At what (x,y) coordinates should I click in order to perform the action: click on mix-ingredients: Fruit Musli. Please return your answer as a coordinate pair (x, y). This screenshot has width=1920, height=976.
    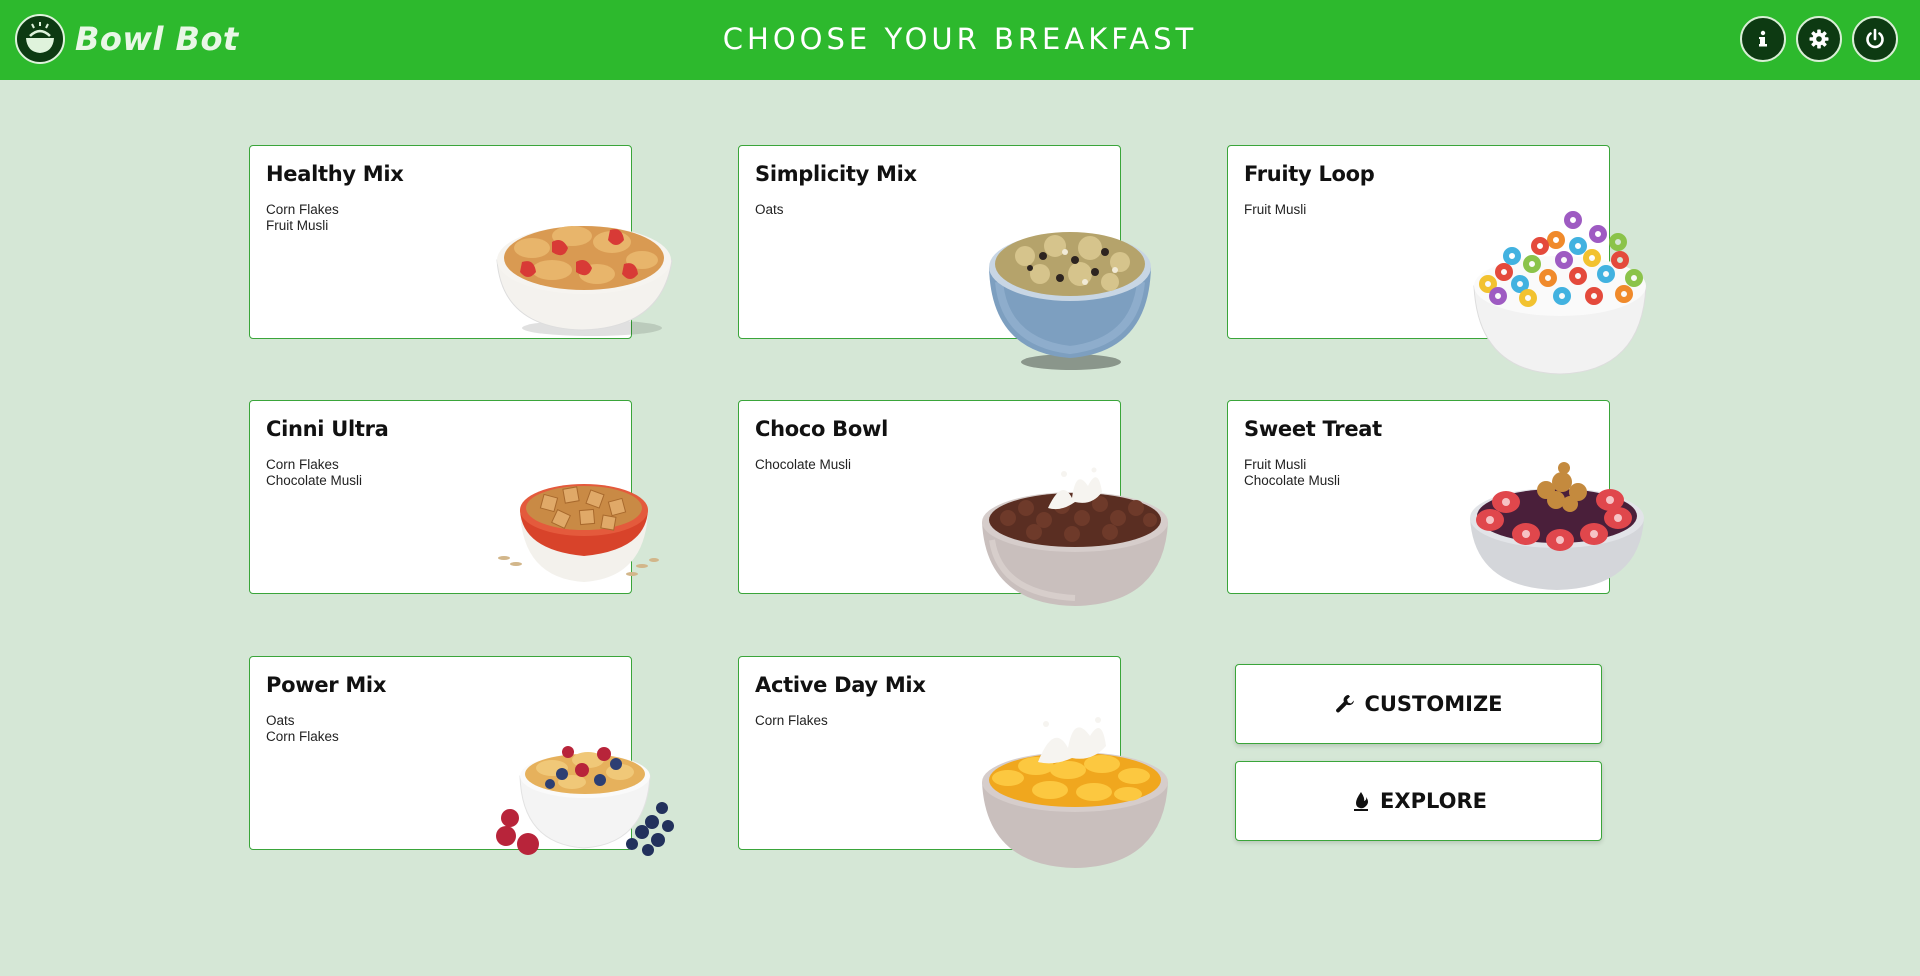
    Looking at the image, I should click on (1275, 210).